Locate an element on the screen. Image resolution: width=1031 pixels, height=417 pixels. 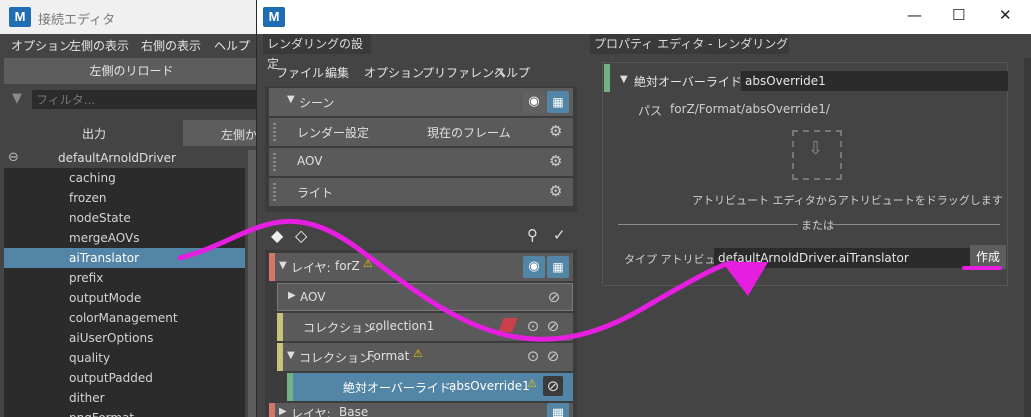
collection-row-collection1: コレクション: collection1 ⊙ ⊘ is located at coordinates (425, 327).